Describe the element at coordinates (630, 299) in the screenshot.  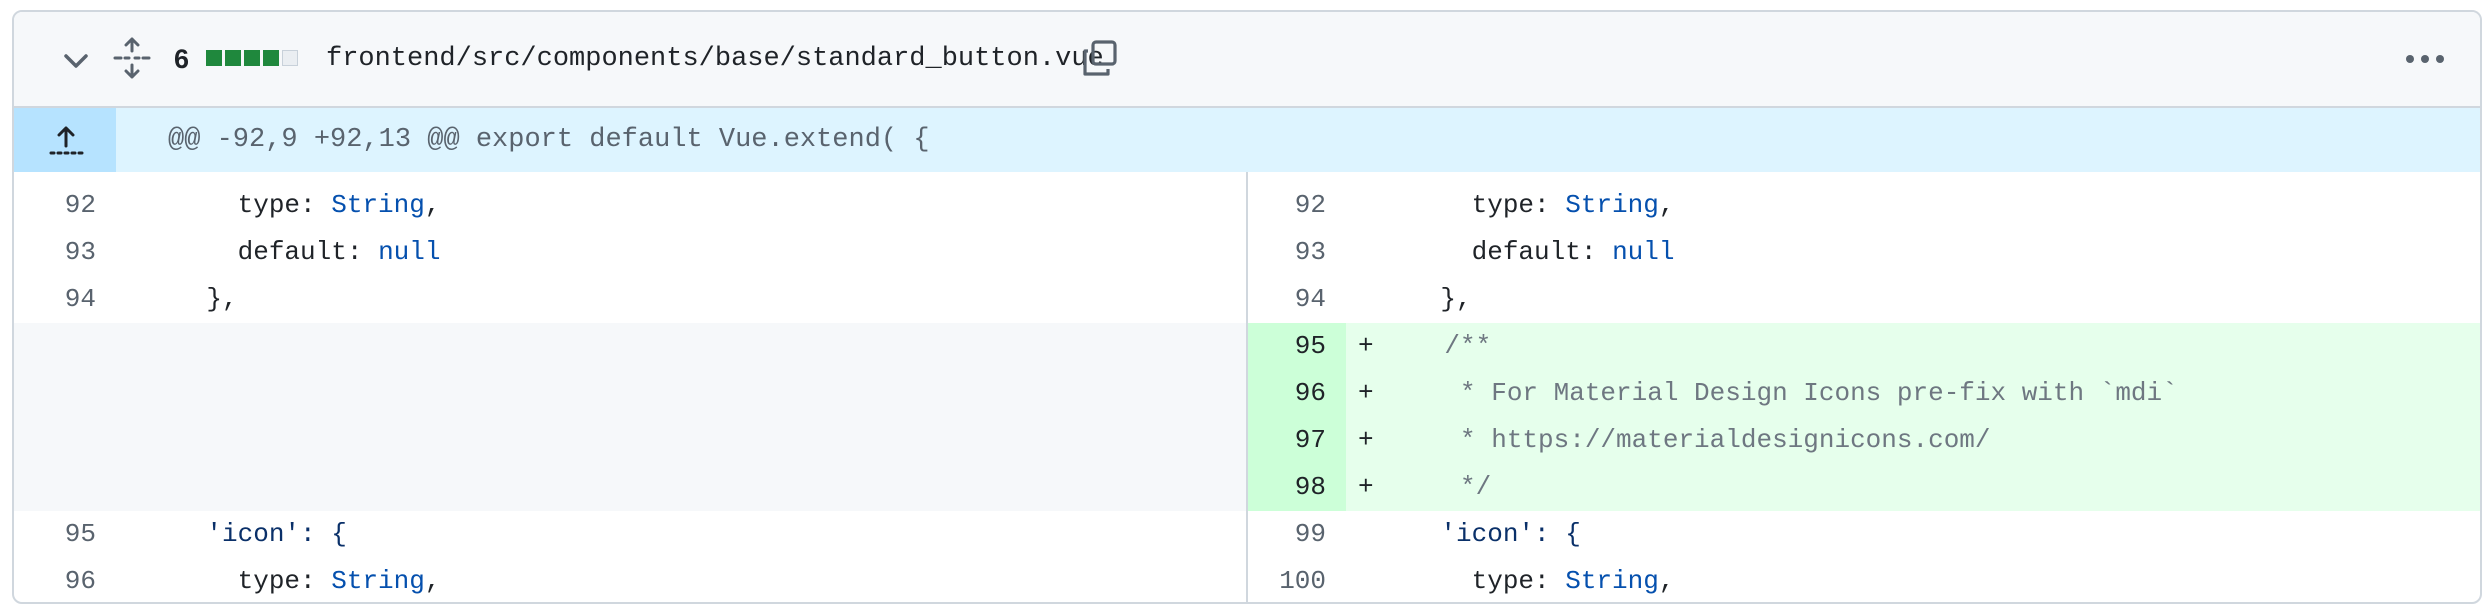
I see `diff-row-left: 94 },` at that location.